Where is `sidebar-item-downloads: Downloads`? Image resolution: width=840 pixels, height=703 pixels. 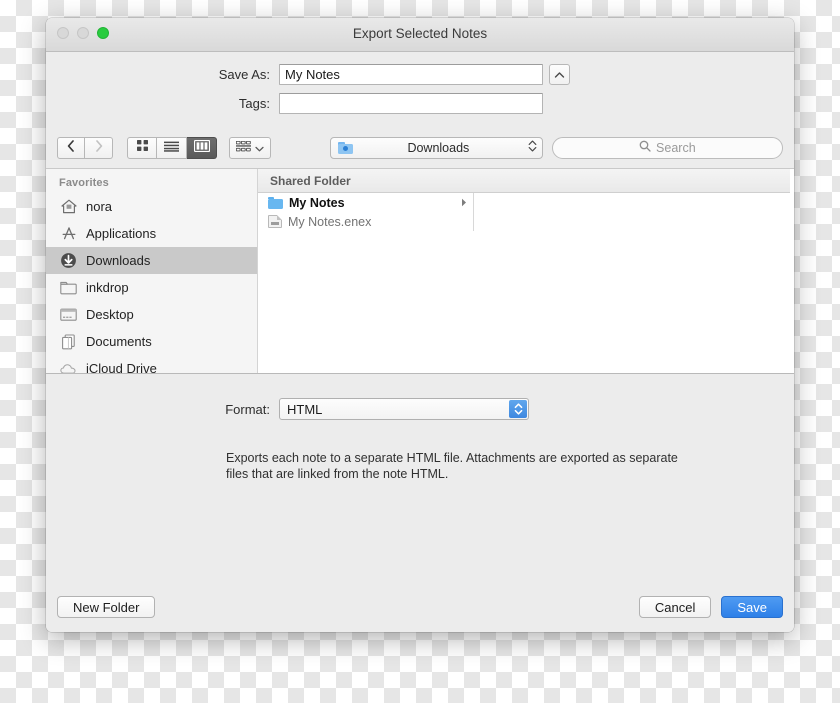 sidebar-item-downloads: Downloads is located at coordinates (151, 260).